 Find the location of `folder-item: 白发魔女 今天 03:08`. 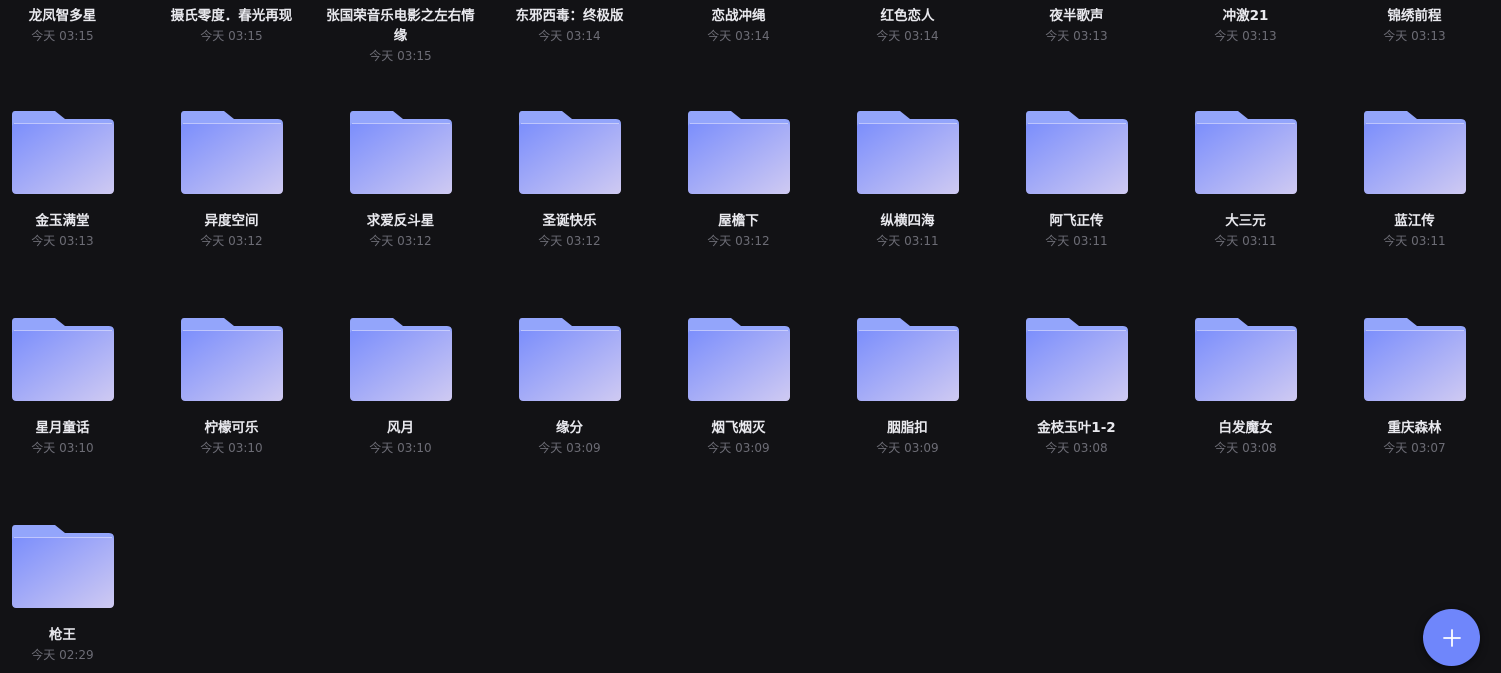

folder-item: 白发魔女 今天 03:08 is located at coordinates (1245, 387).